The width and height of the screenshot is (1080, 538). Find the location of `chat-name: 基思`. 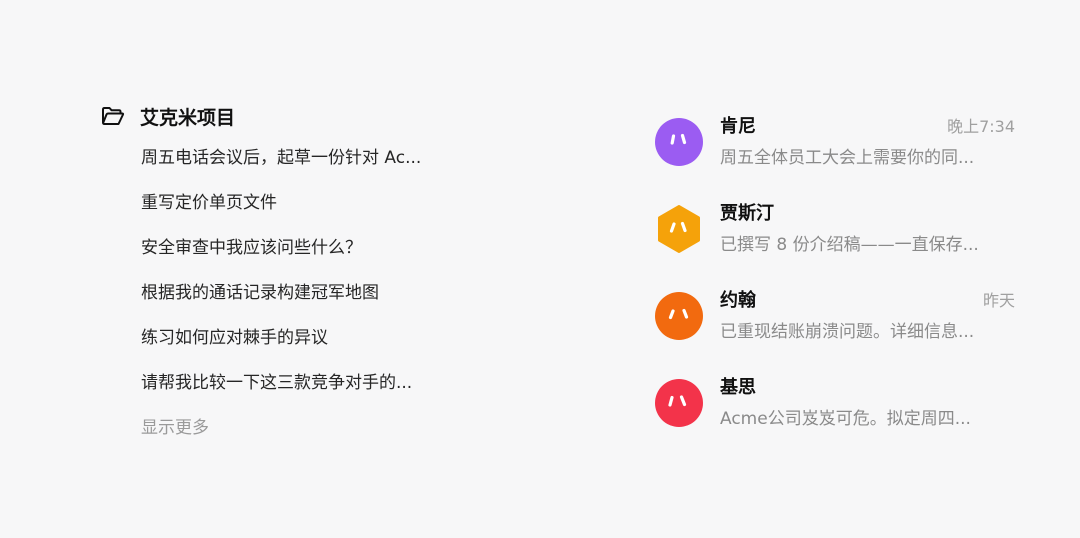

chat-name: 基思 is located at coordinates (738, 387).